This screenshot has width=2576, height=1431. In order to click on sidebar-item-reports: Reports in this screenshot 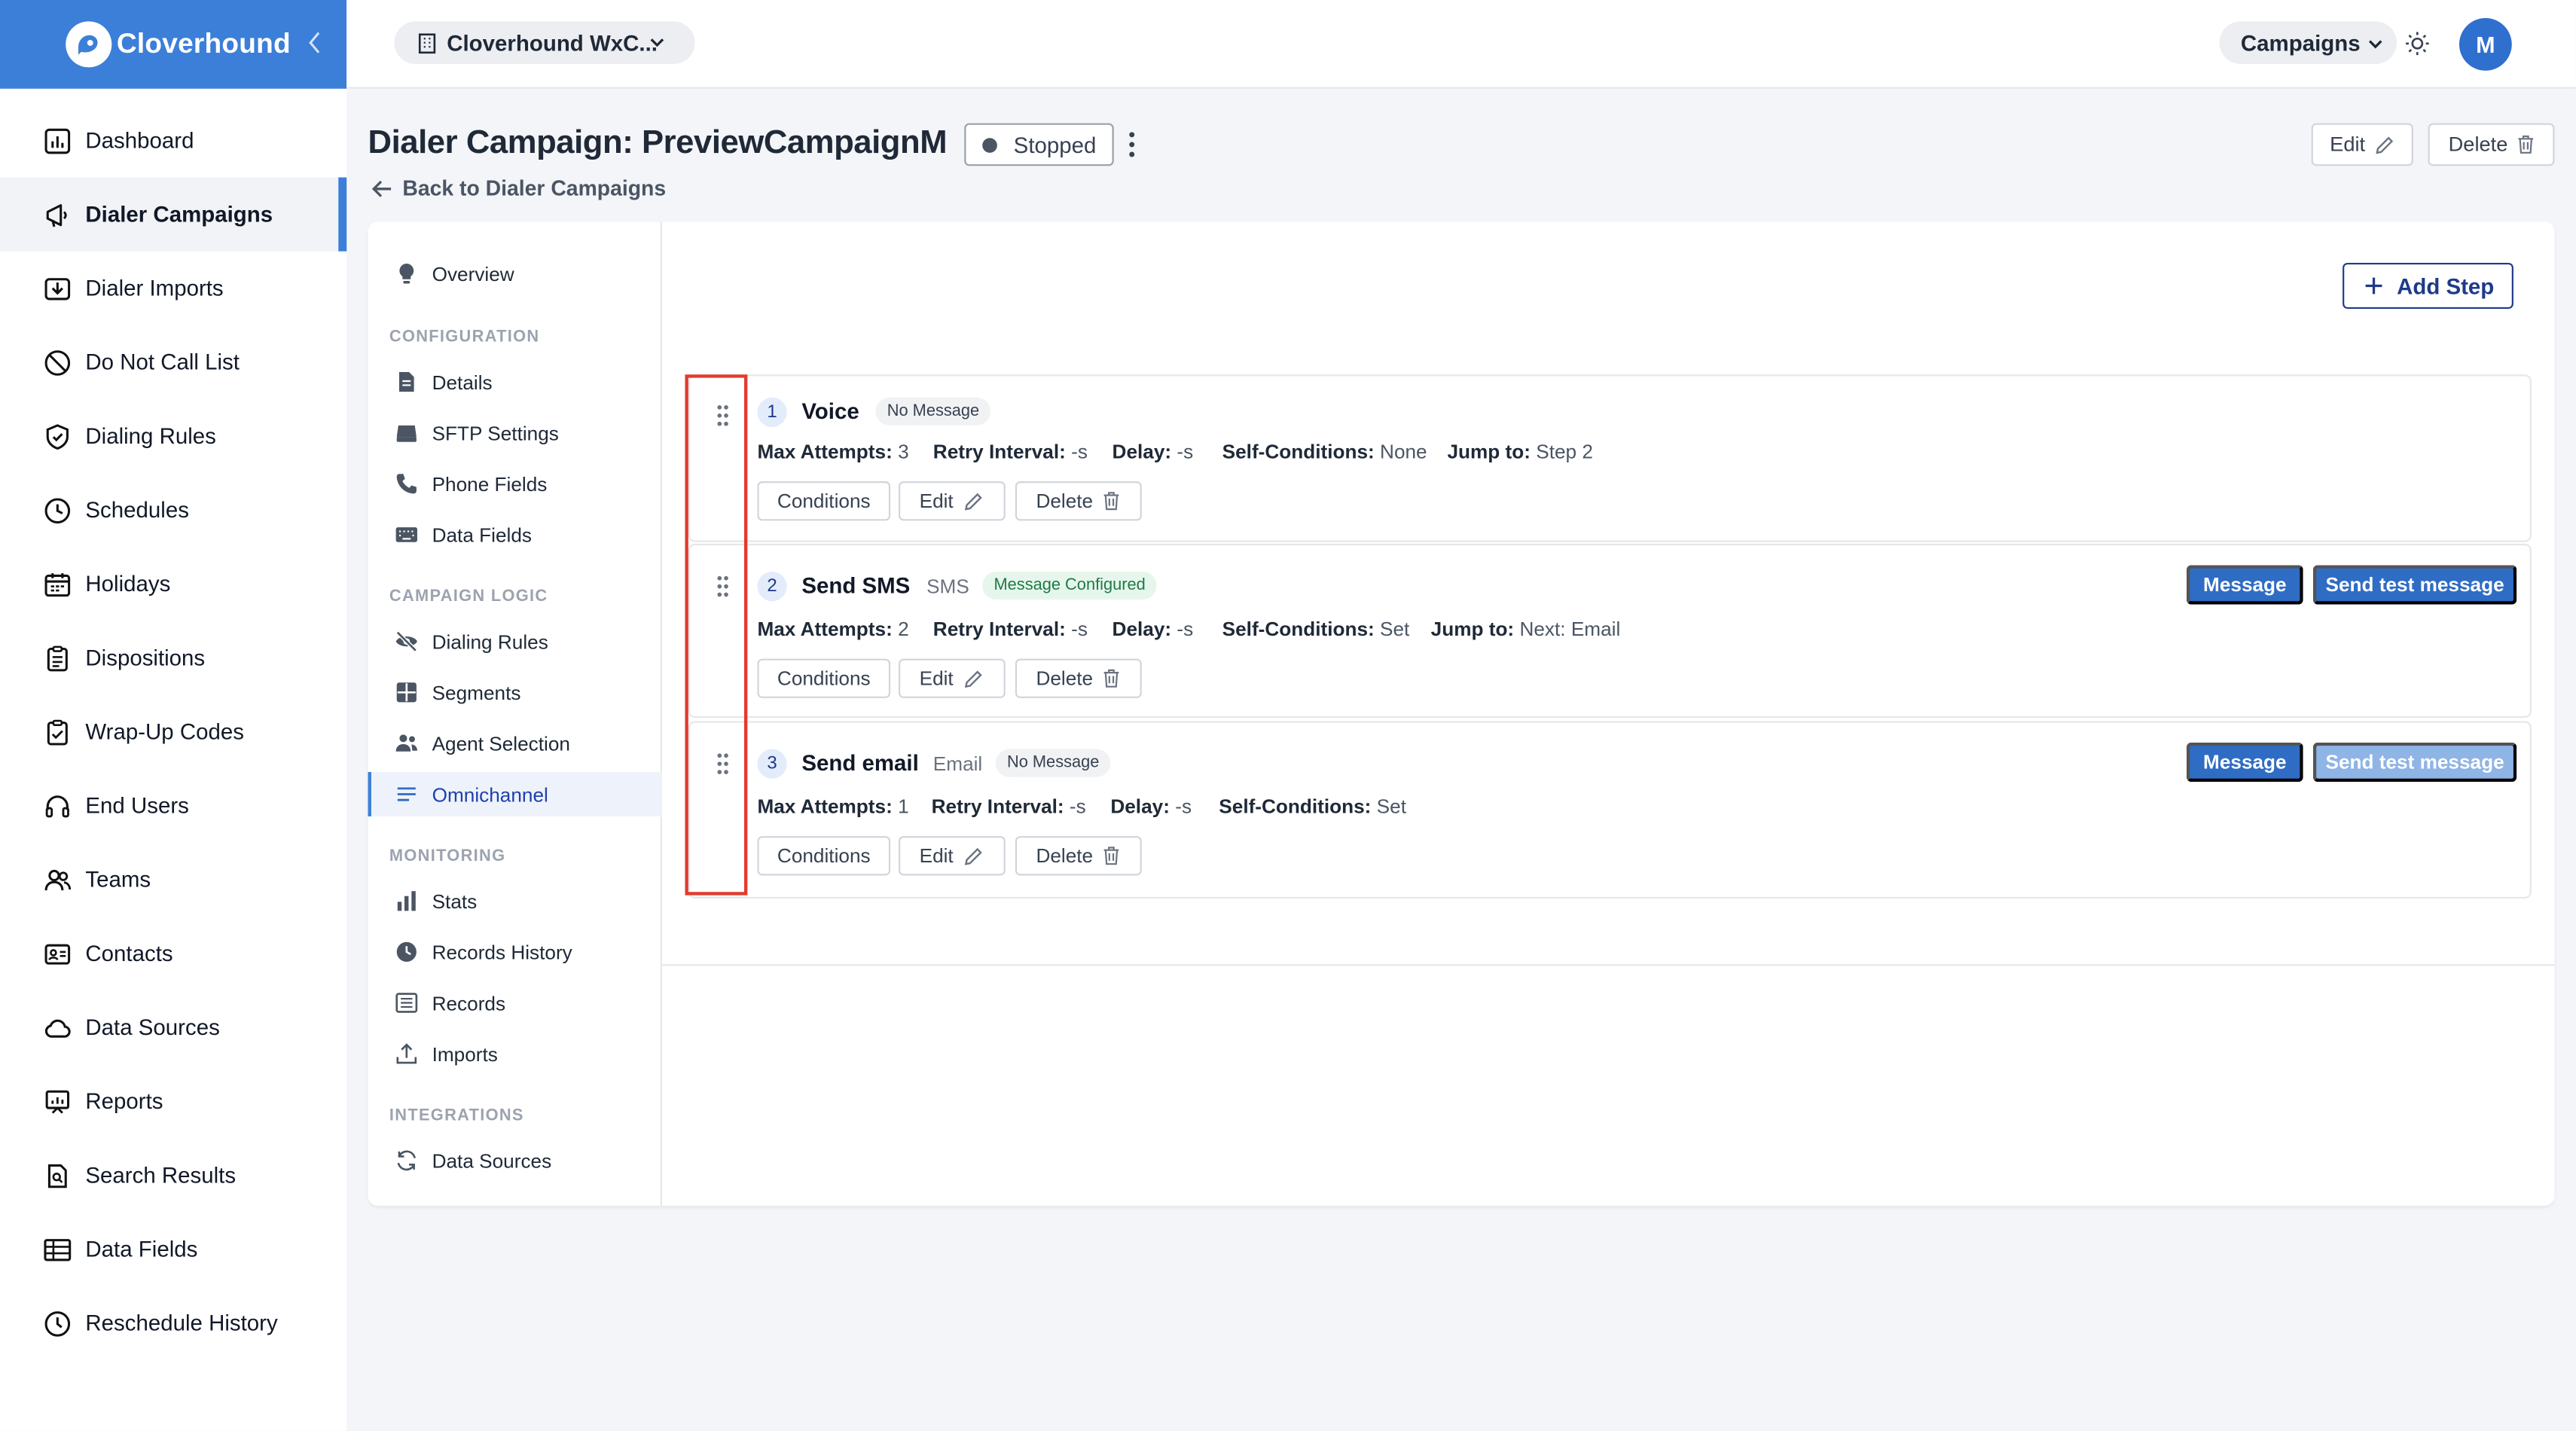, I will do `click(173, 1101)`.